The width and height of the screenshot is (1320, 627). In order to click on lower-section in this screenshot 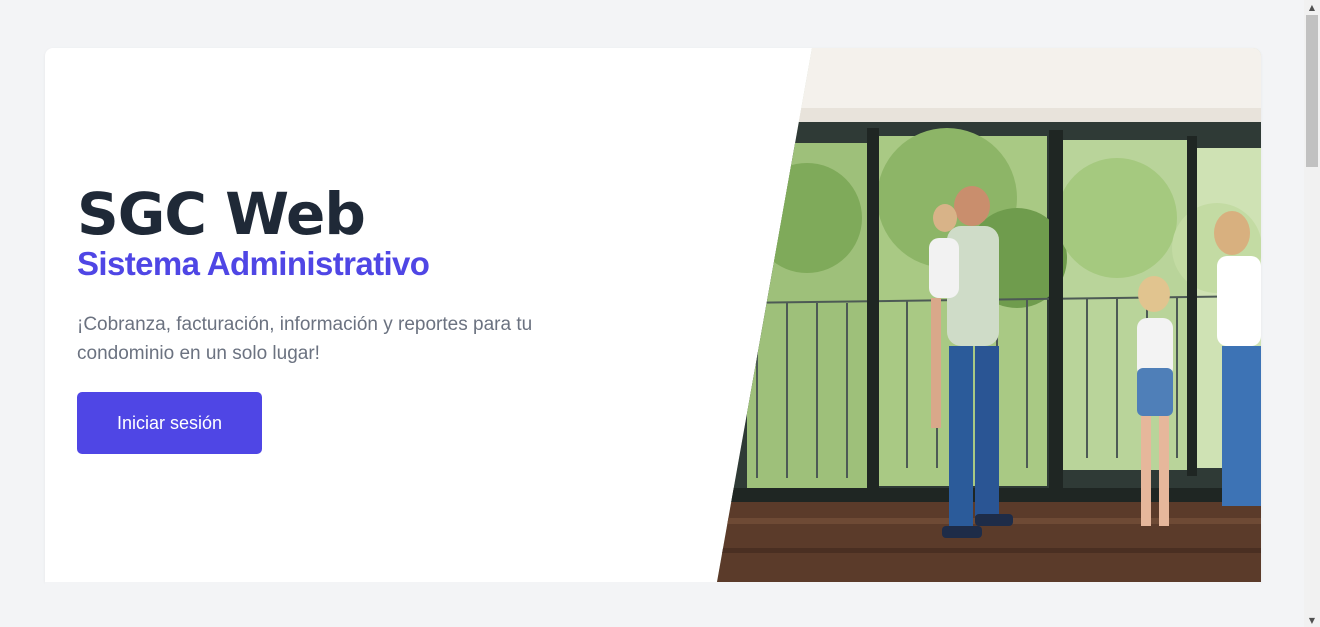, I will do `click(653, 604)`.